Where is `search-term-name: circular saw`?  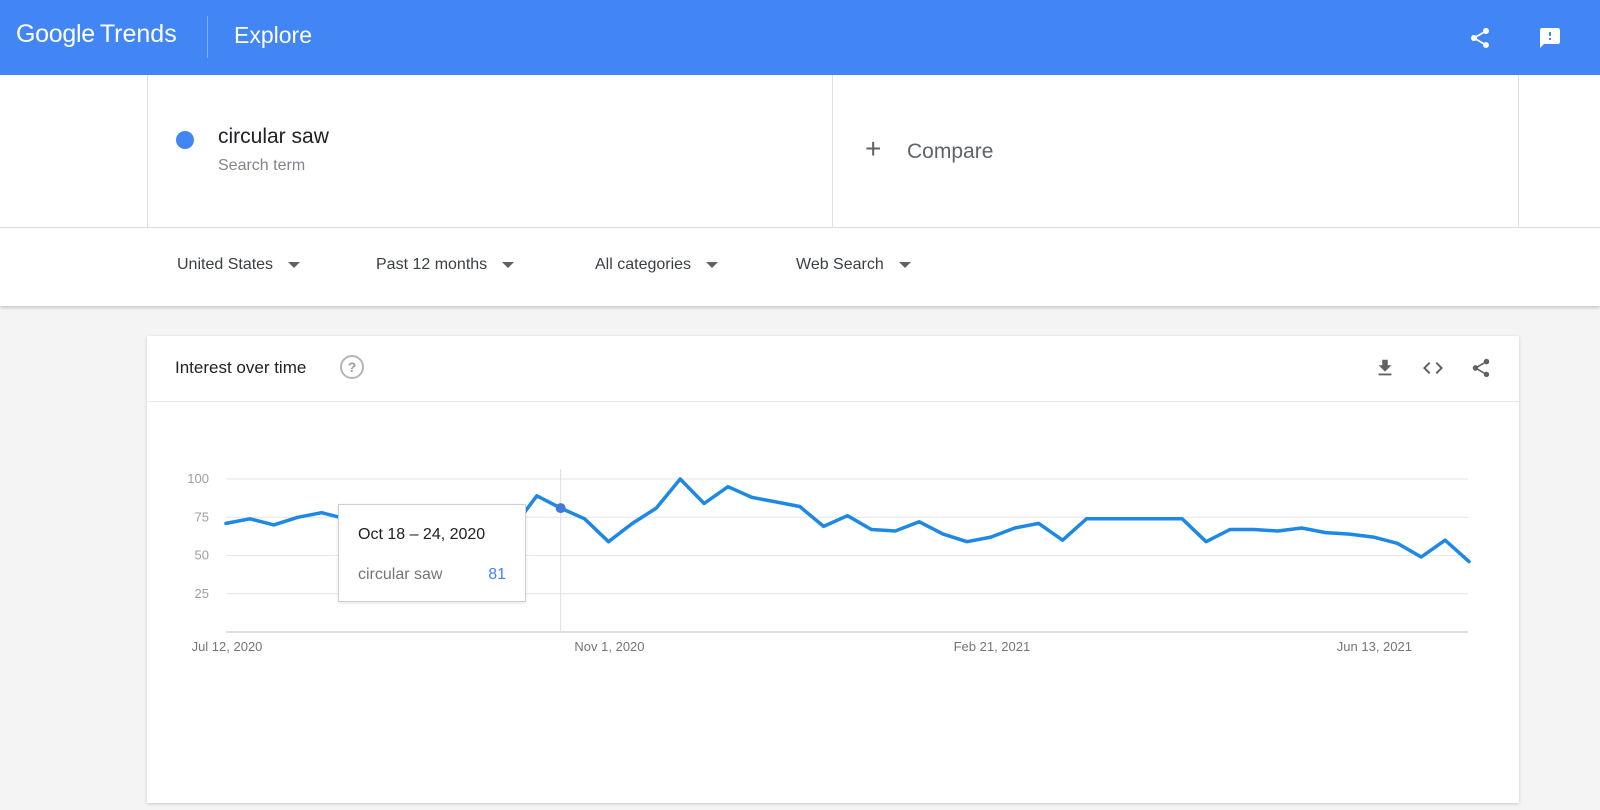
search-term-name: circular saw is located at coordinates (273, 137).